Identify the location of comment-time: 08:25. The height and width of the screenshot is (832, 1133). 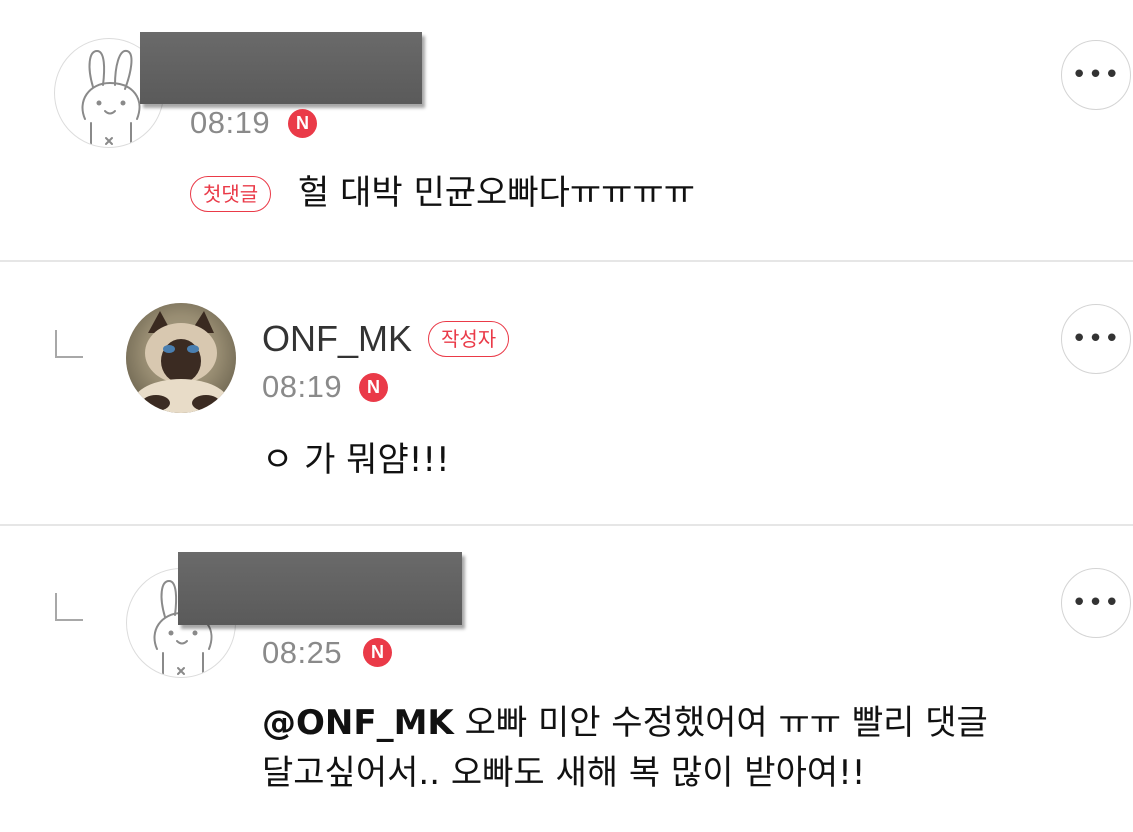
(302, 652).